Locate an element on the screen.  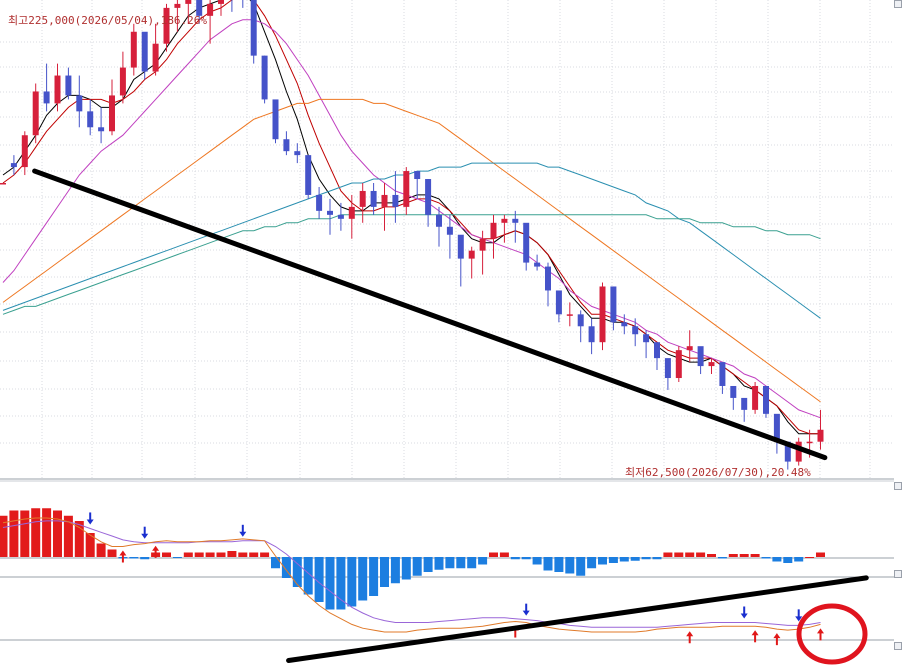
signal-line is located at coordinates (411, 574).